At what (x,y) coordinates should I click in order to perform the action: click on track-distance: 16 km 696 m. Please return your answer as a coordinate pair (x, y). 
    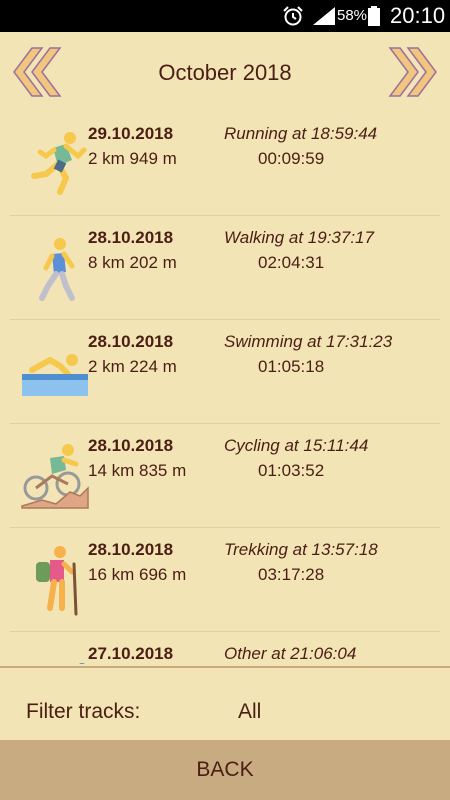
    Looking at the image, I should click on (137, 574).